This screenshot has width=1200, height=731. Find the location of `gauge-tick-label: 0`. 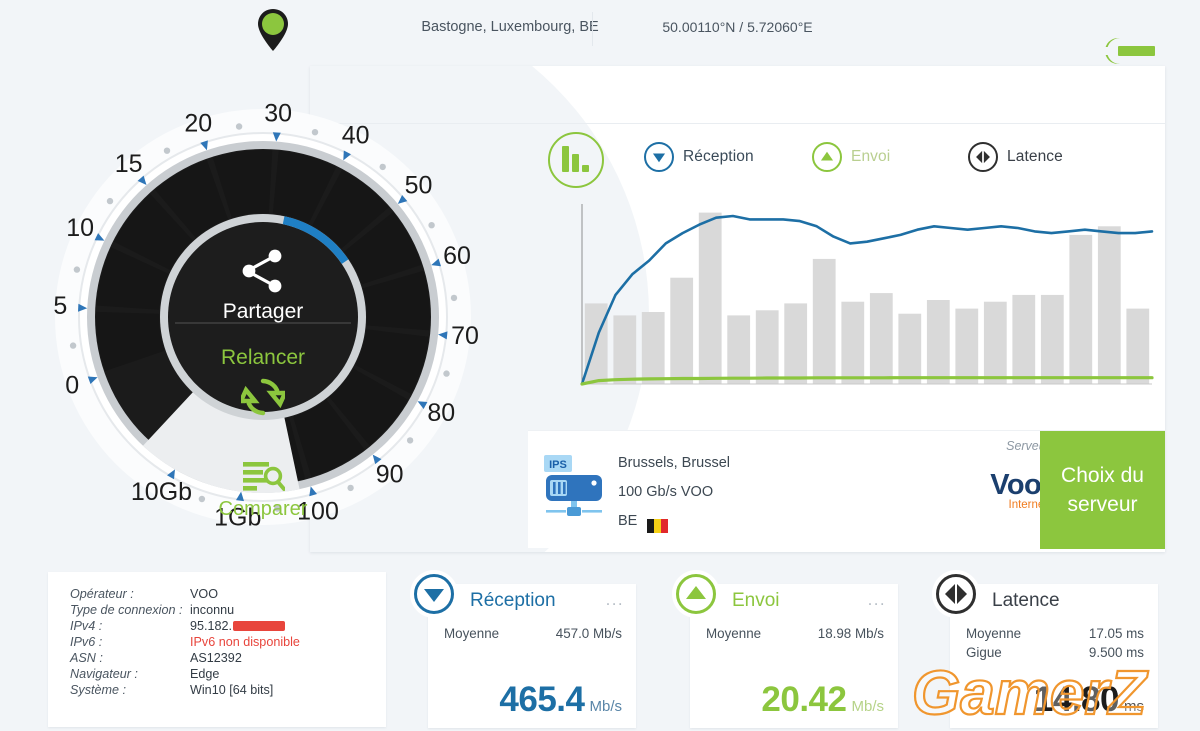

gauge-tick-label: 0 is located at coordinates (72, 385).